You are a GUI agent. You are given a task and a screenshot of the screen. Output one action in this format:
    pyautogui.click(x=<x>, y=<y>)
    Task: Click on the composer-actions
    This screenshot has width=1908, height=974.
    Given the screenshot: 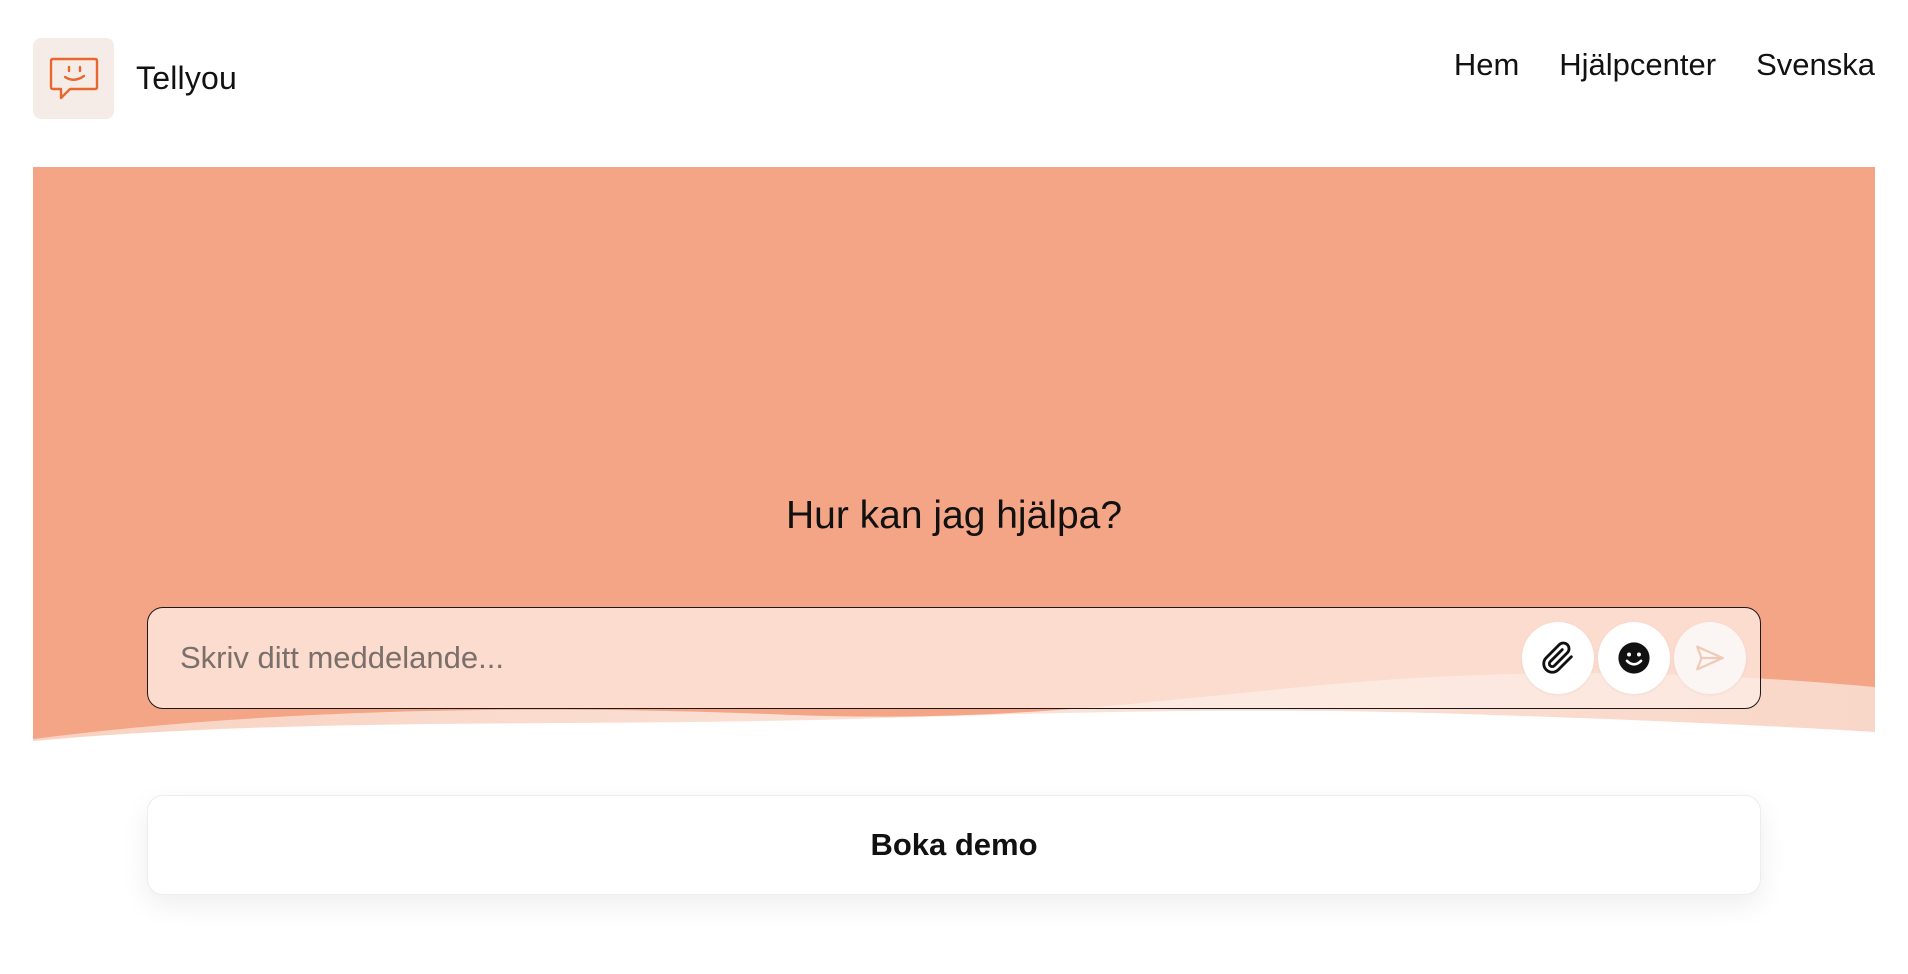 What is the action you would take?
    pyautogui.click(x=1634, y=658)
    